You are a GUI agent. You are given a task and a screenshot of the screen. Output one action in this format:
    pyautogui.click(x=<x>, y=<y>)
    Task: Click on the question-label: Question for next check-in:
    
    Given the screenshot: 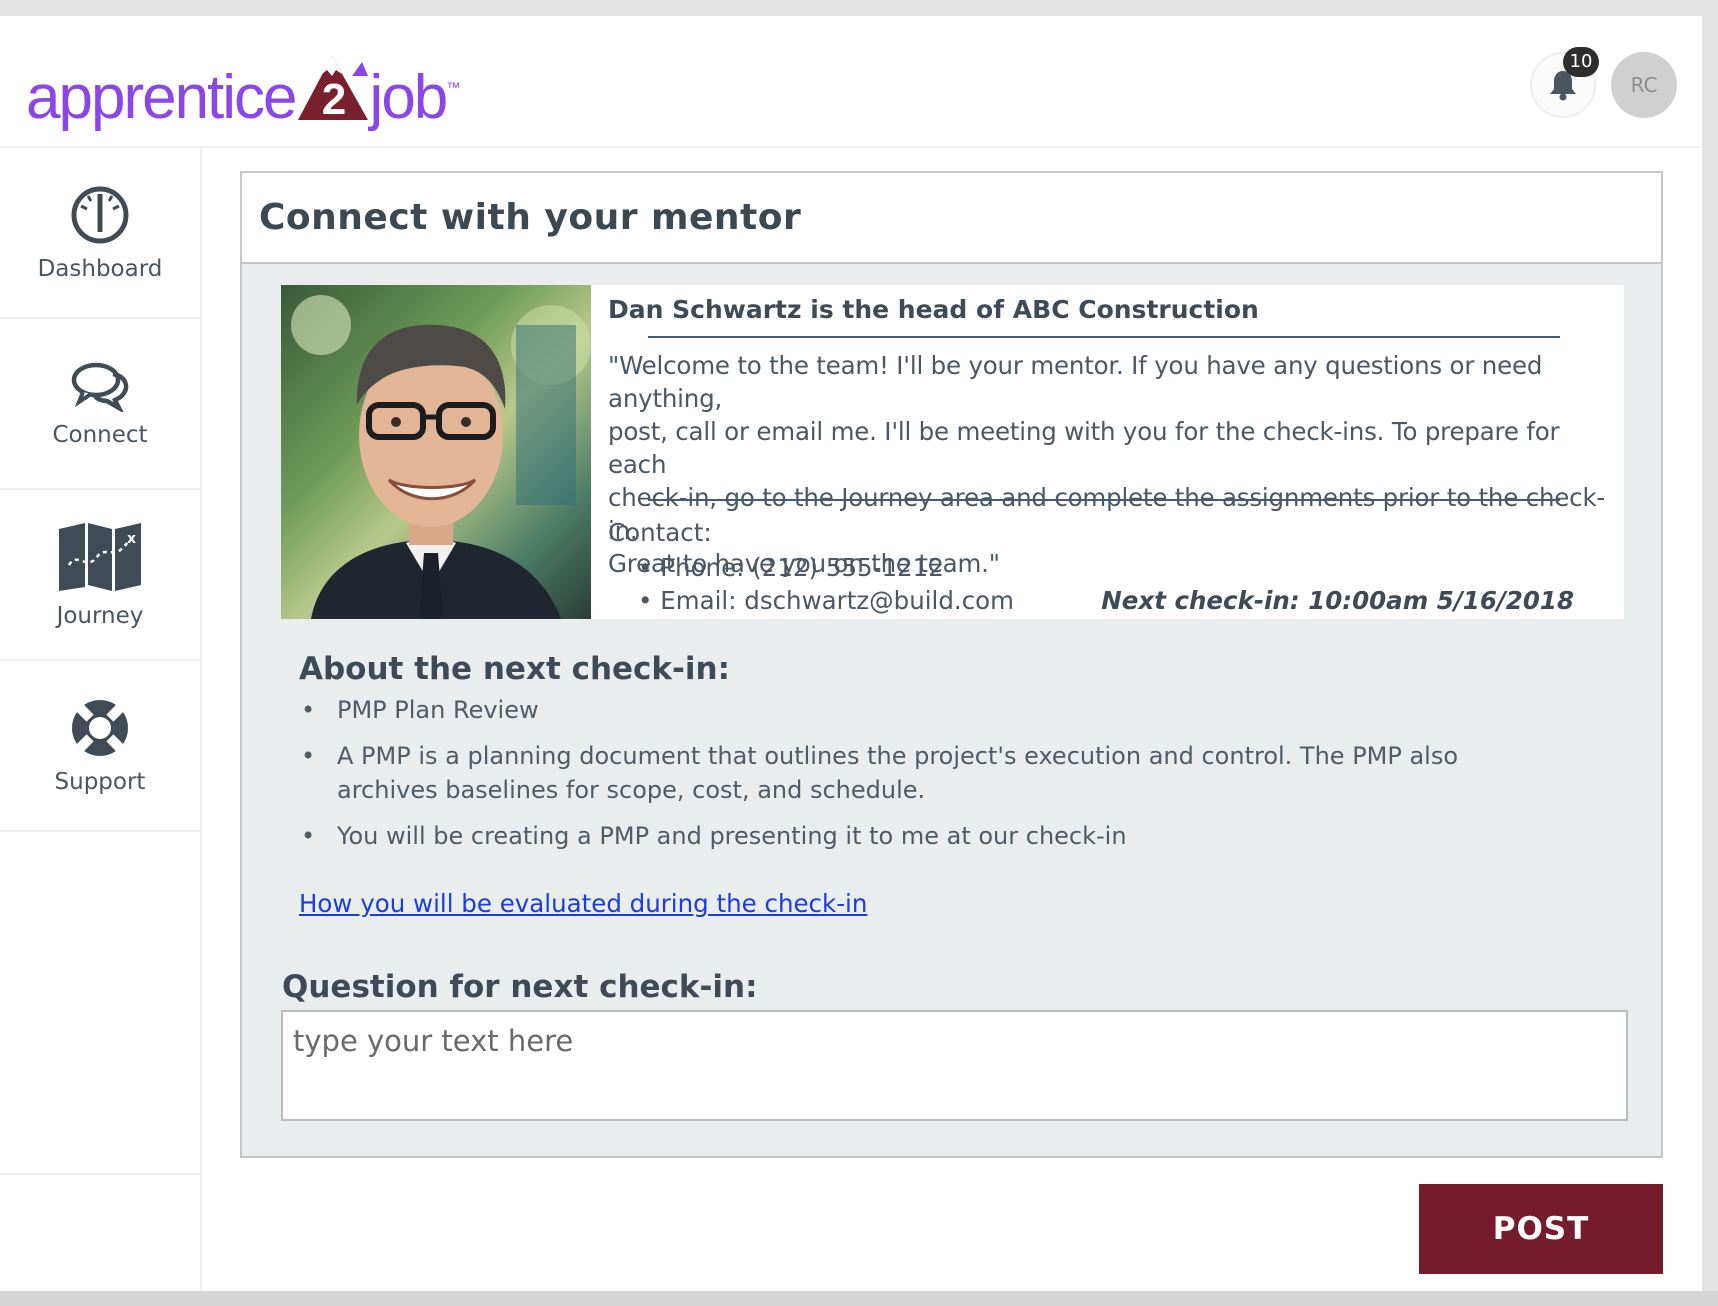 What is the action you would take?
    pyautogui.click(x=520, y=987)
    